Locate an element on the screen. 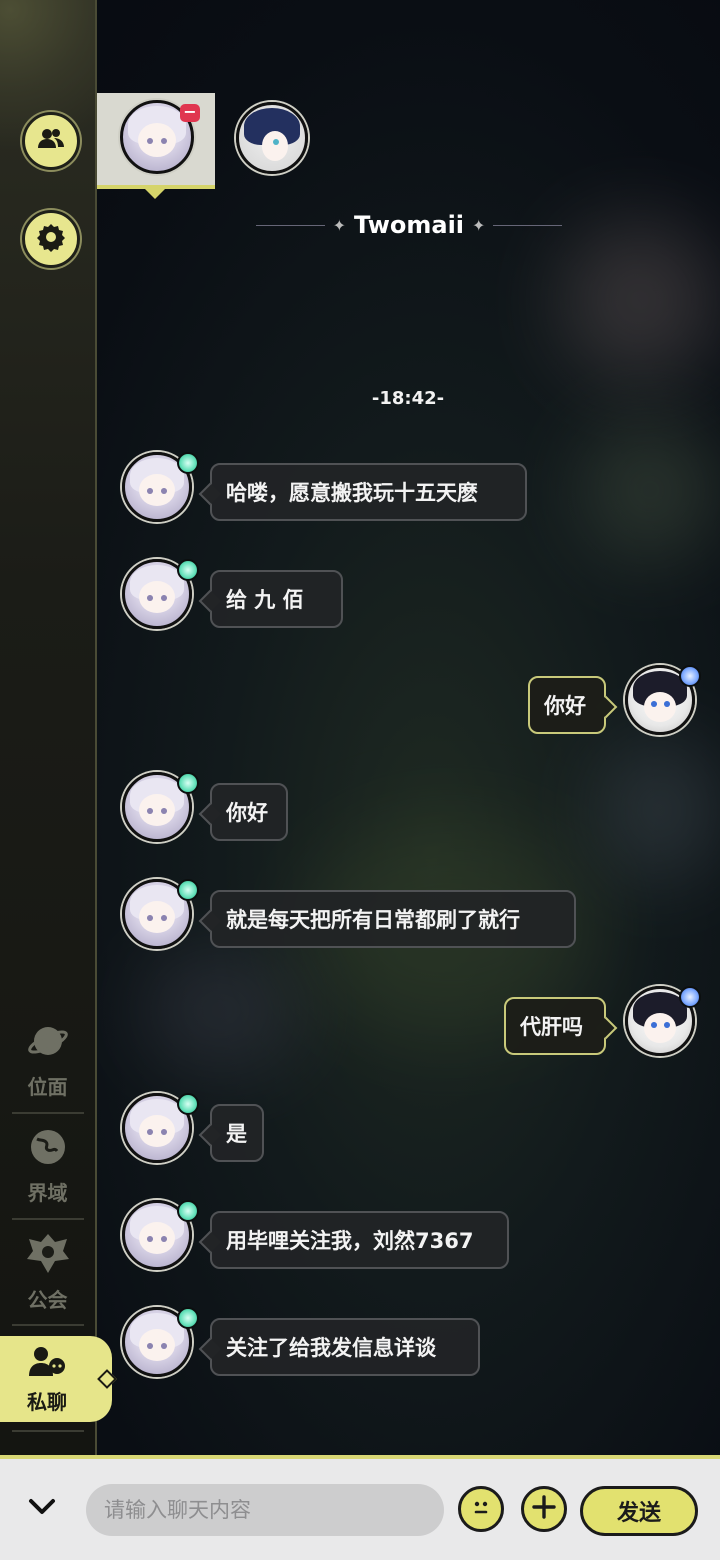  emoji-button is located at coordinates (481, 1509).